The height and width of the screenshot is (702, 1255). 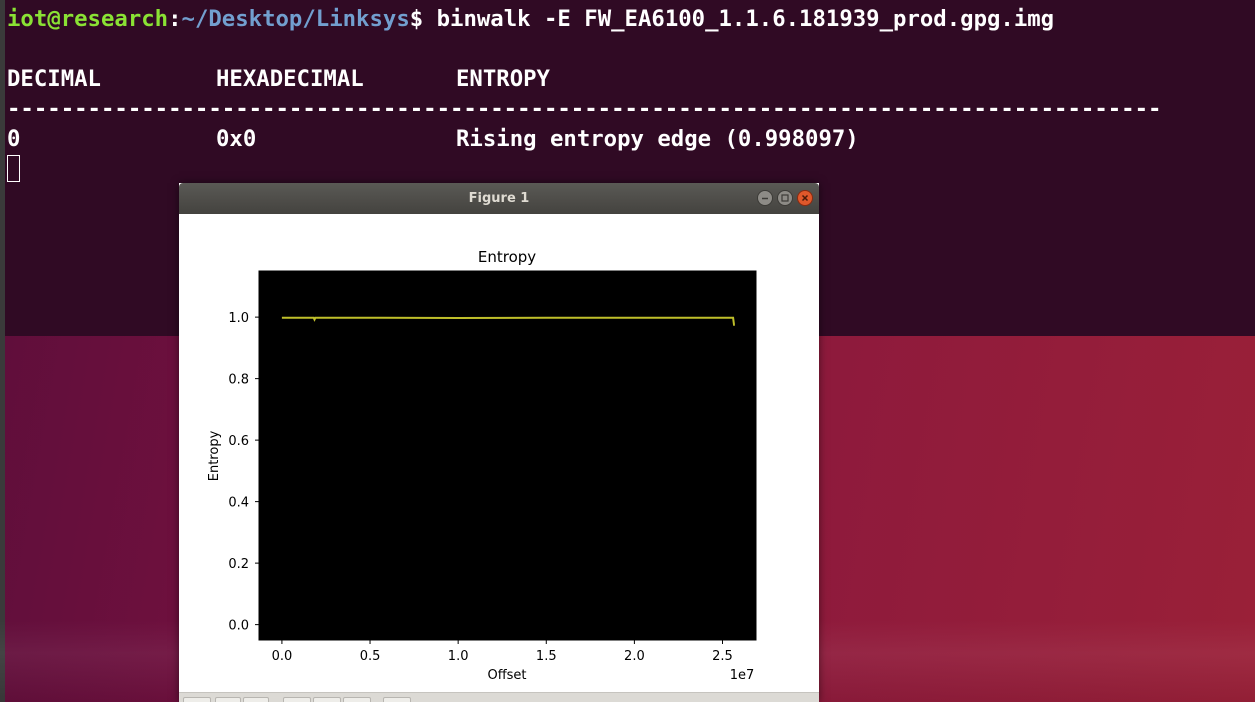 What do you see at coordinates (14, 139) in the screenshot?
I see `row-decimal: 0` at bounding box center [14, 139].